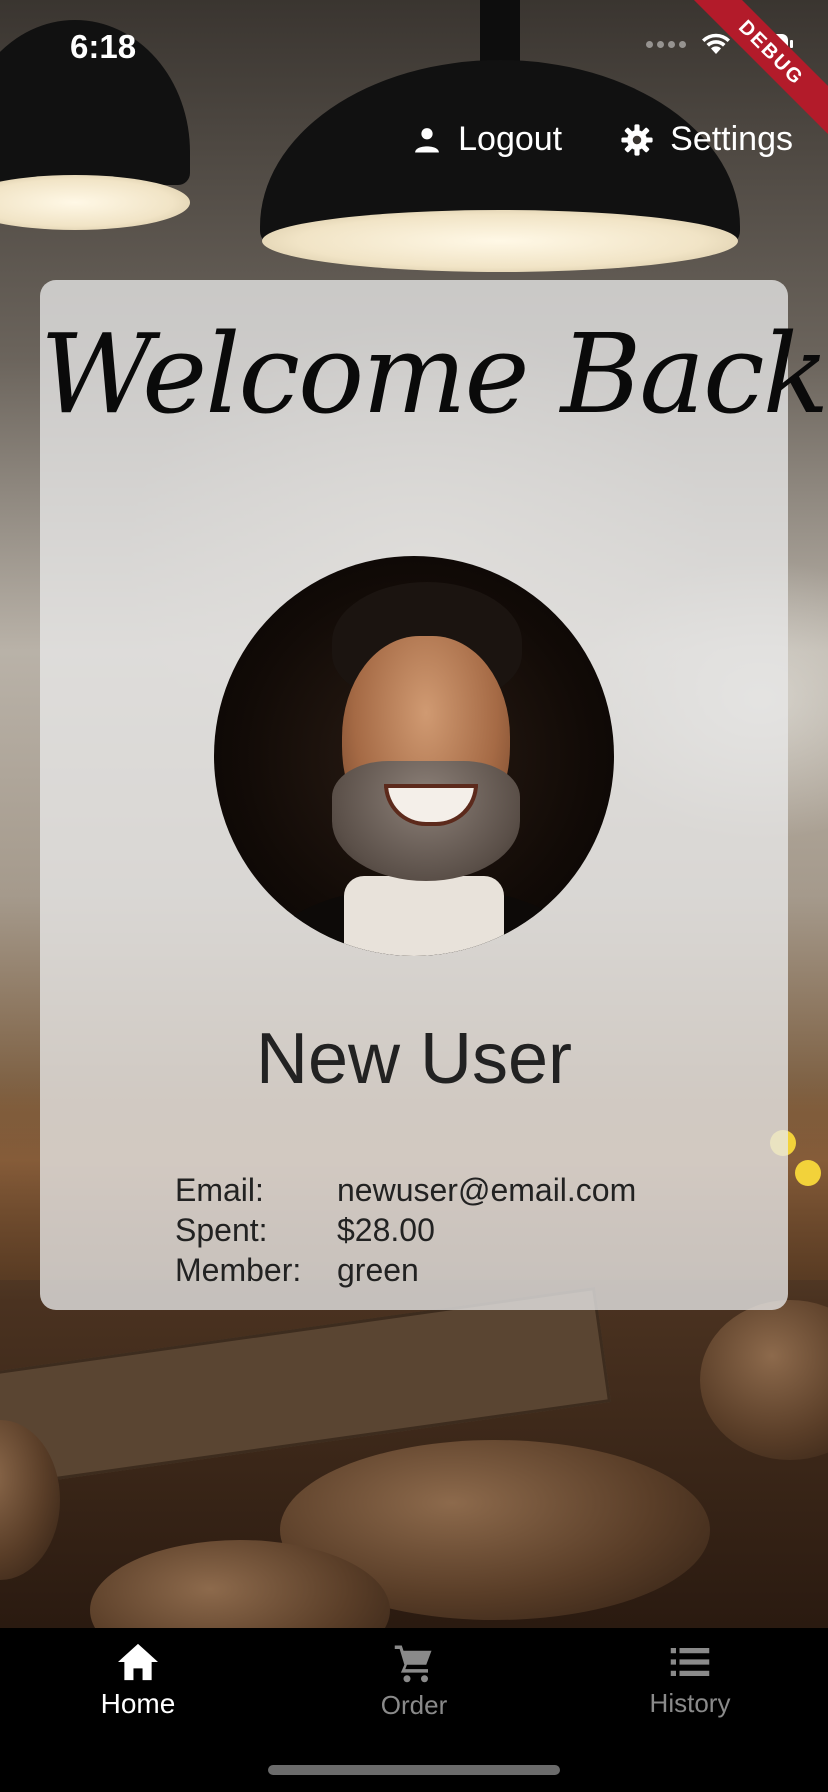  I want to click on avatar, so click(414, 756).